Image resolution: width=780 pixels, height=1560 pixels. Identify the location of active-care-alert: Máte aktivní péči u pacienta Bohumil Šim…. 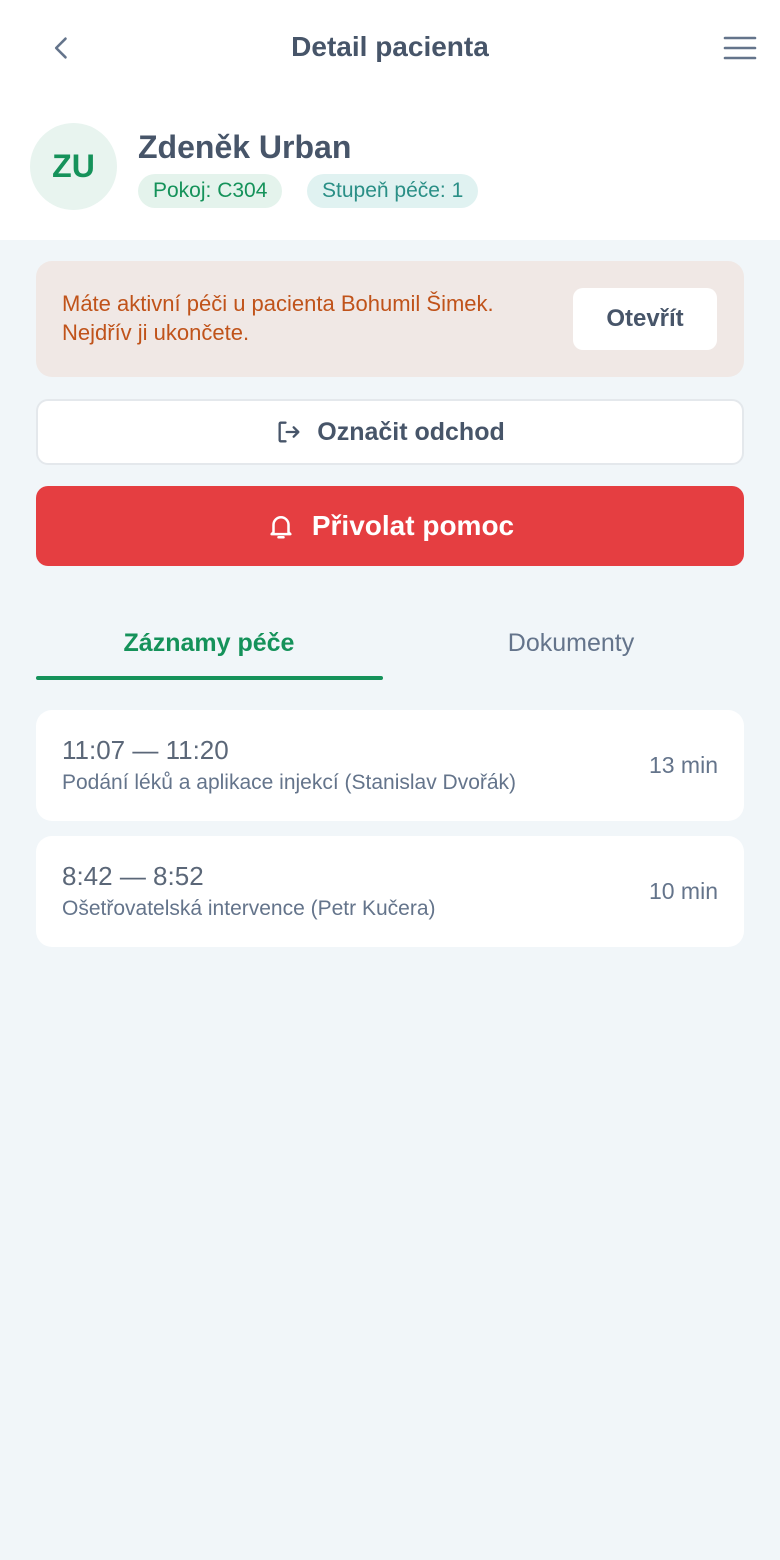
(390, 319).